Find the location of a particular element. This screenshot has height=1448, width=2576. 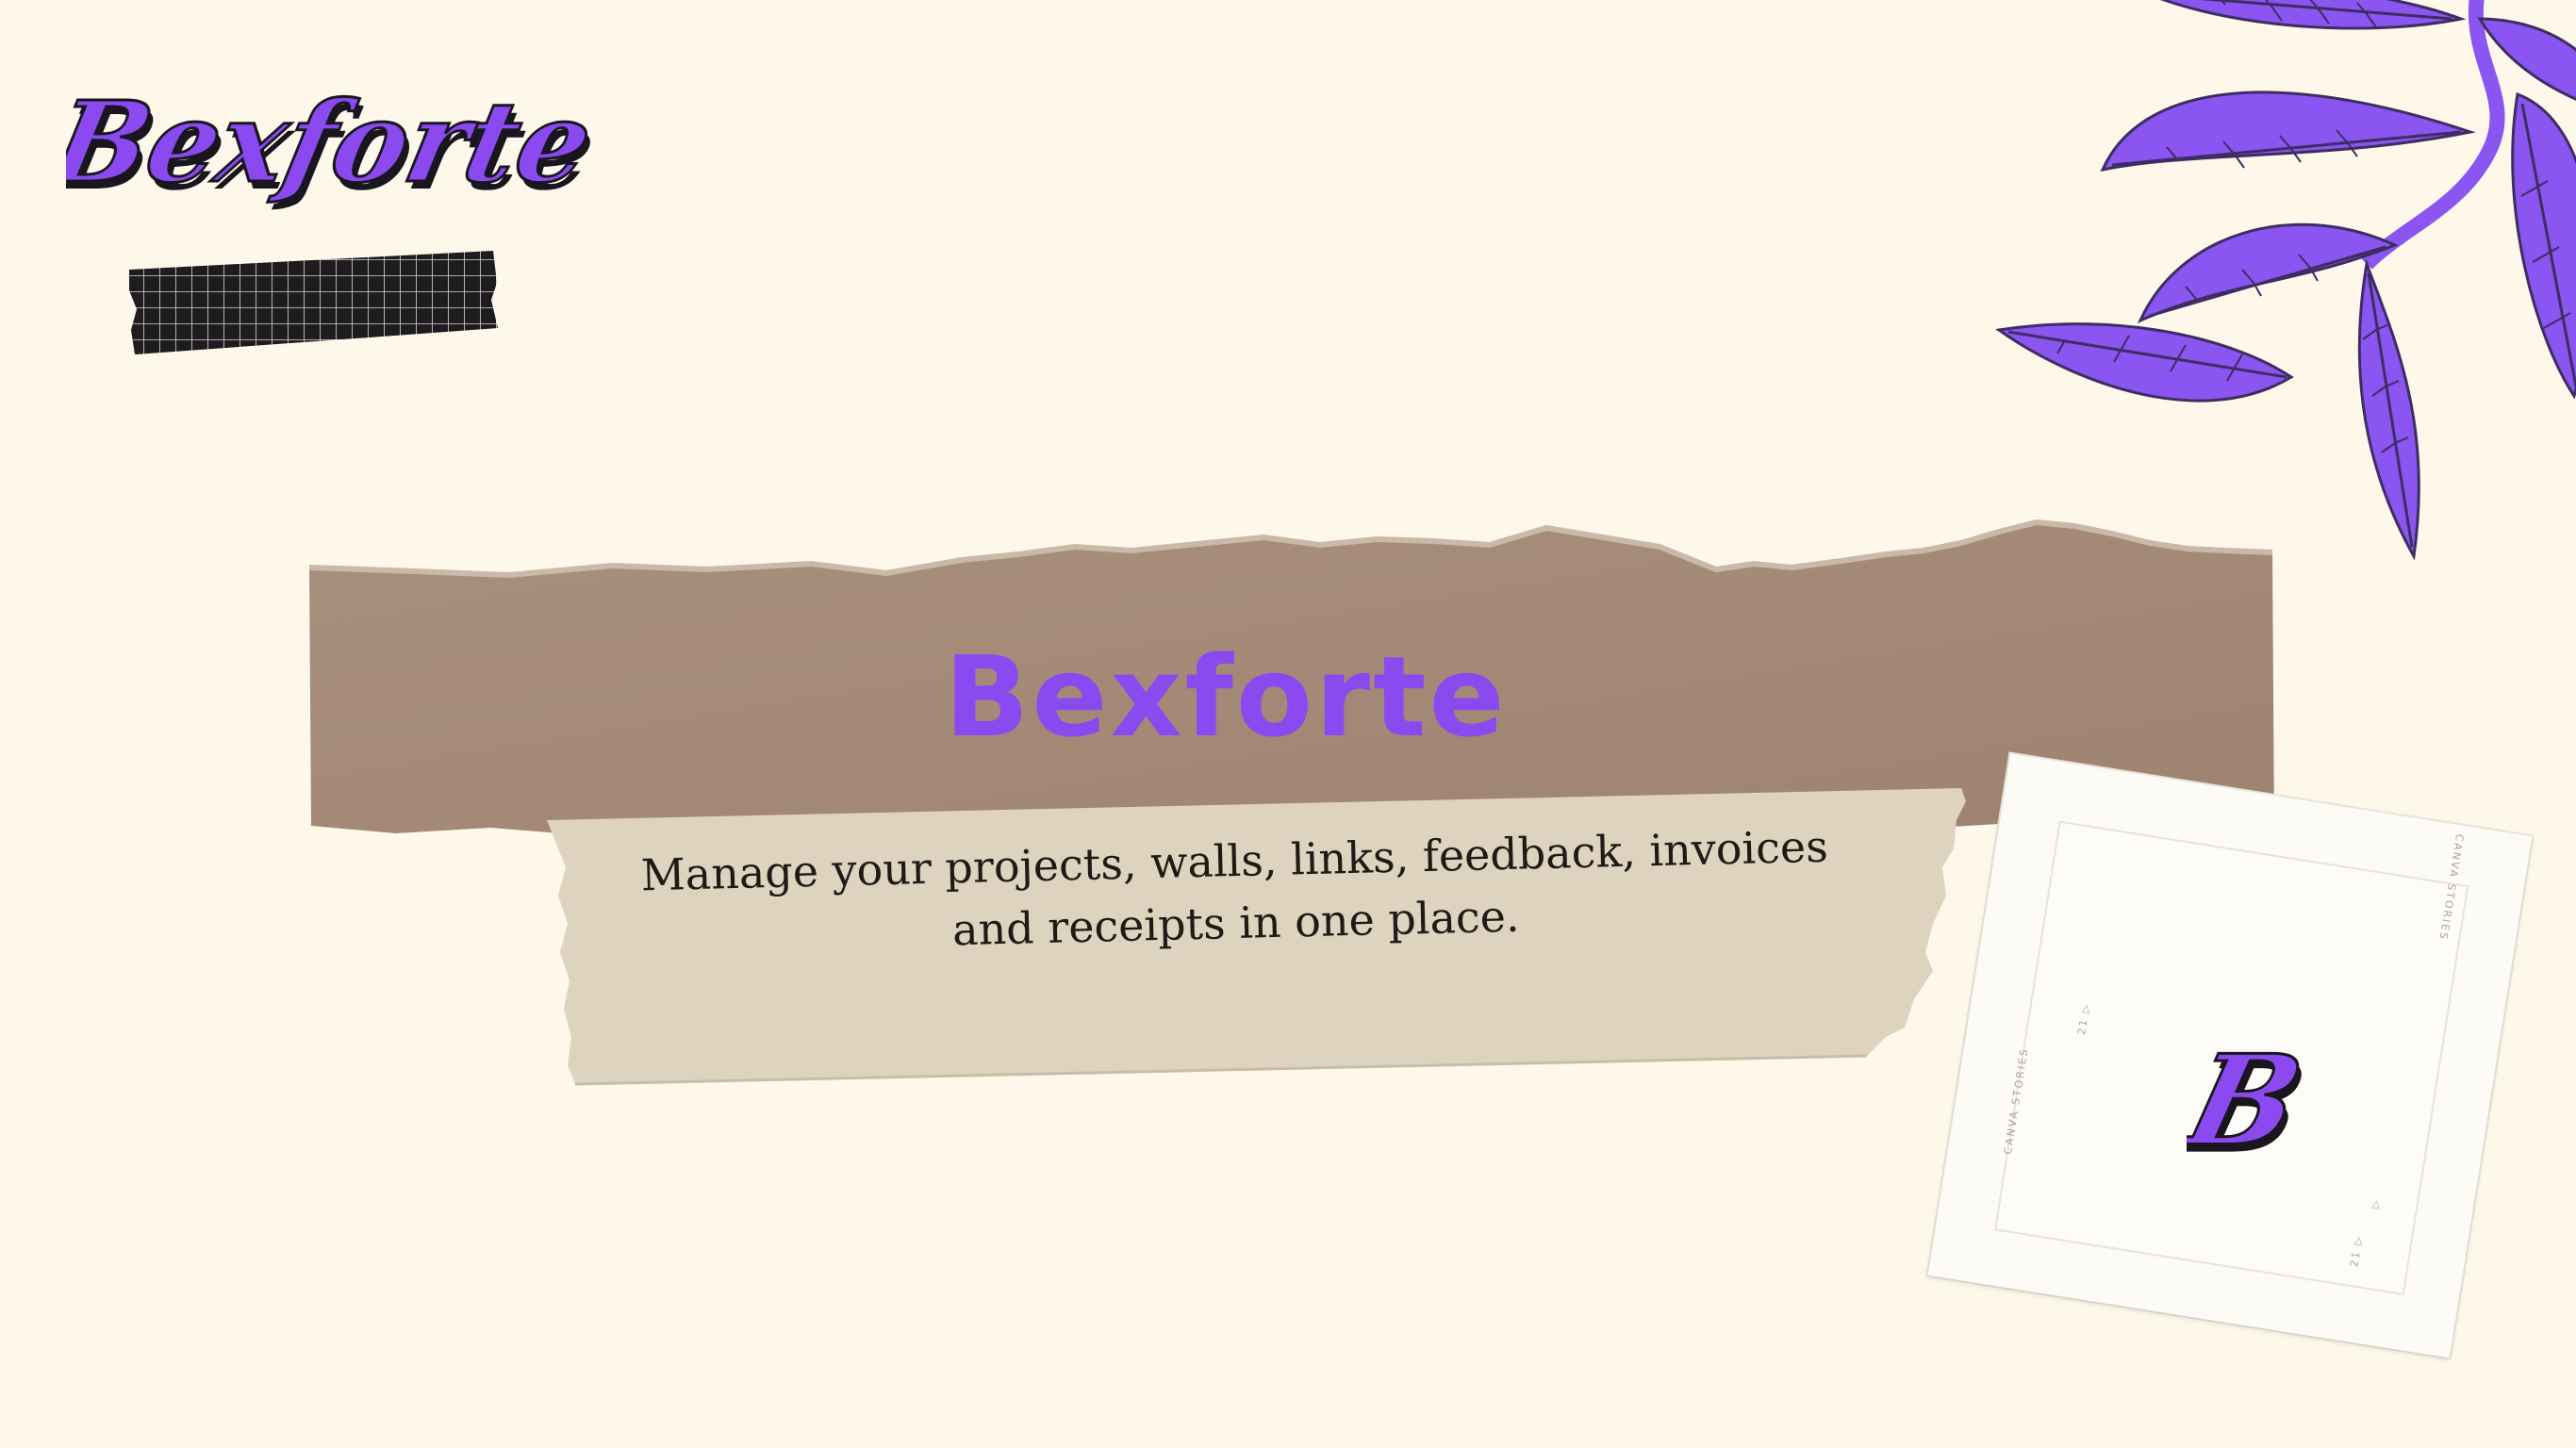

brand-title-text: Bexforte is located at coordinates (1226, 697).